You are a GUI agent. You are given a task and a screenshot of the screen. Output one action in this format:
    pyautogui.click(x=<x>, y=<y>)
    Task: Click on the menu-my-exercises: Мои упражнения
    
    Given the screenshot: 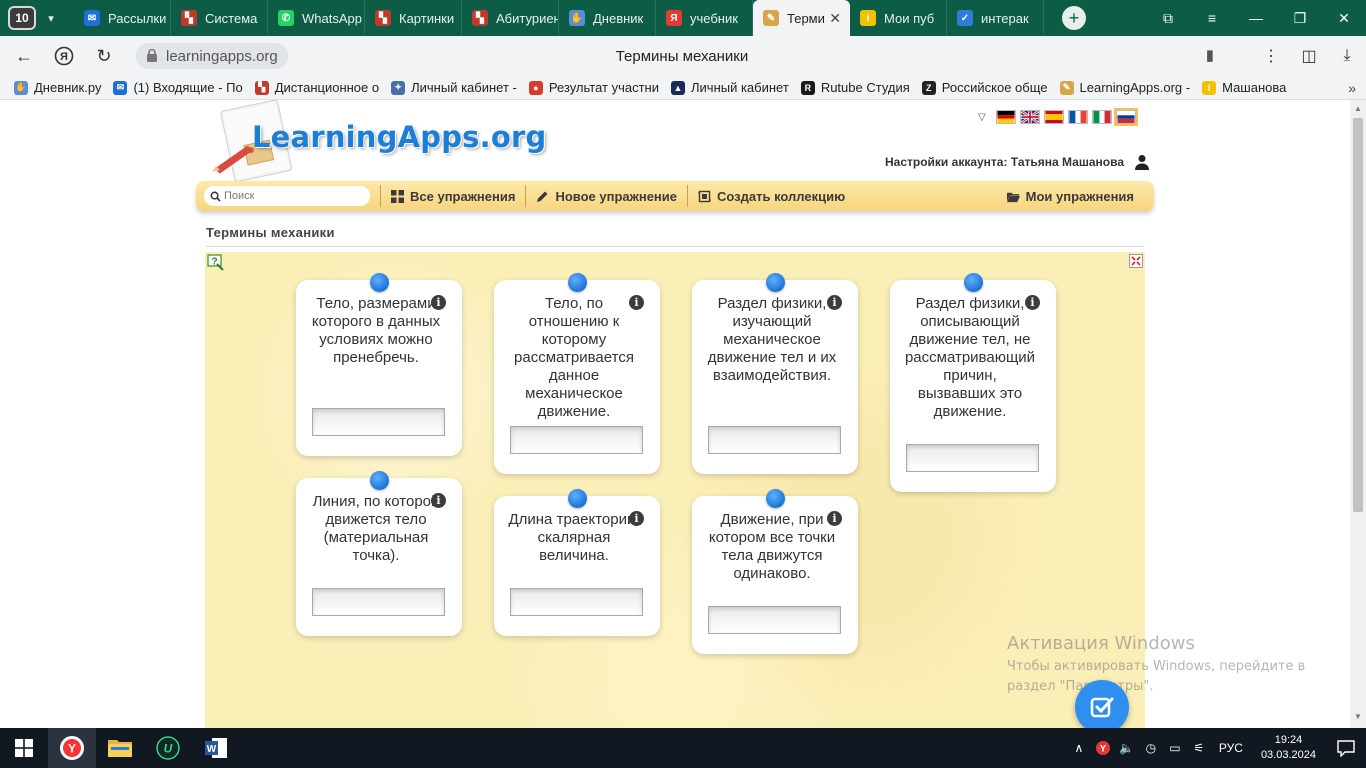 What is the action you would take?
    pyautogui.click(x=1070, y=196)
    